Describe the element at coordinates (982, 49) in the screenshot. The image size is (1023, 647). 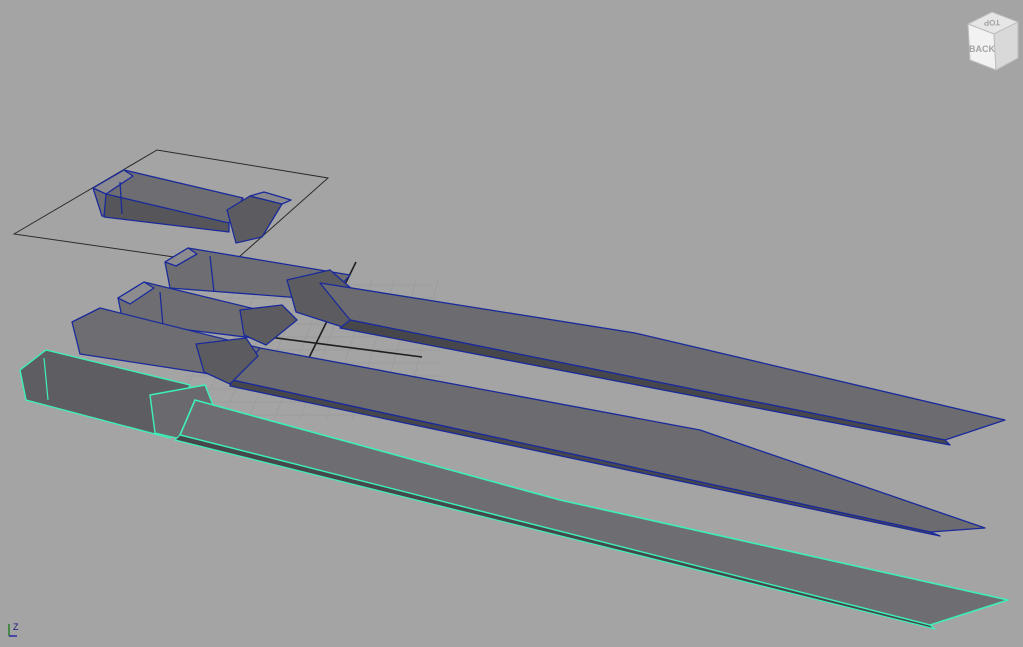
I see `viewcube-back-label: BACK` at that location.